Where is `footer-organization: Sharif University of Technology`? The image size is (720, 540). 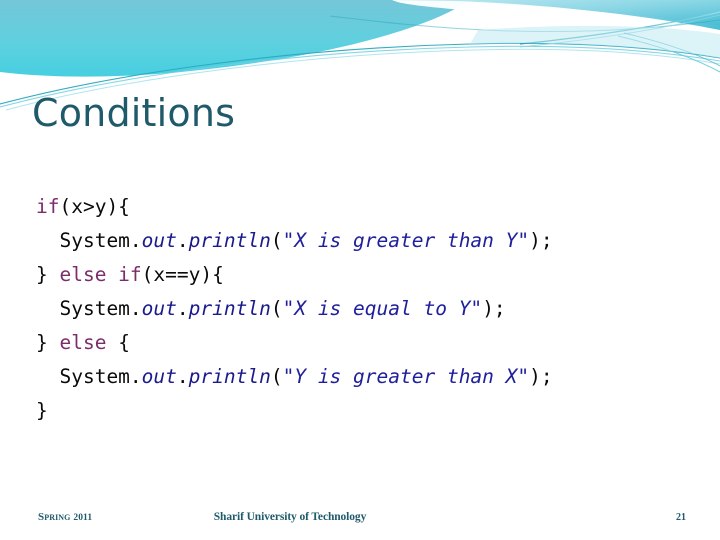 footer-organization: Sharif University of Technology is located at coordinates (290, 517).